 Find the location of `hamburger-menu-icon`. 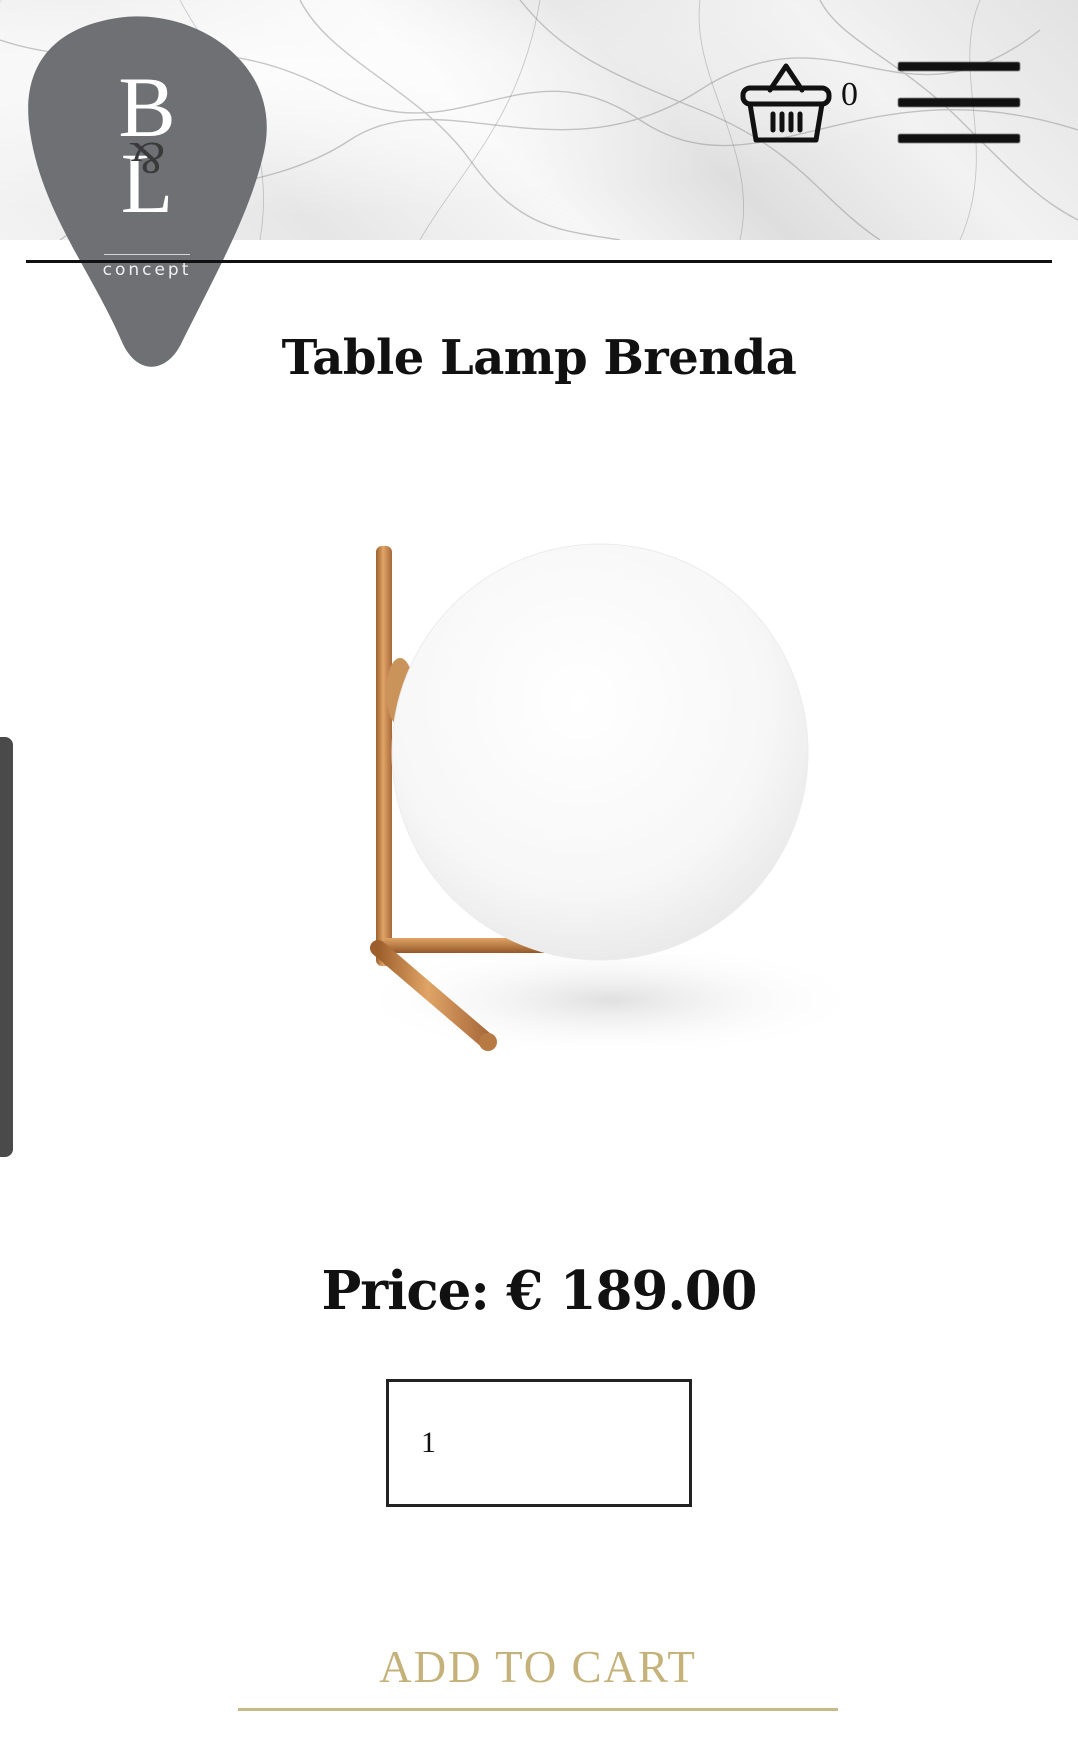

hamburger-menu-icon is located at coordinates (959, 104).